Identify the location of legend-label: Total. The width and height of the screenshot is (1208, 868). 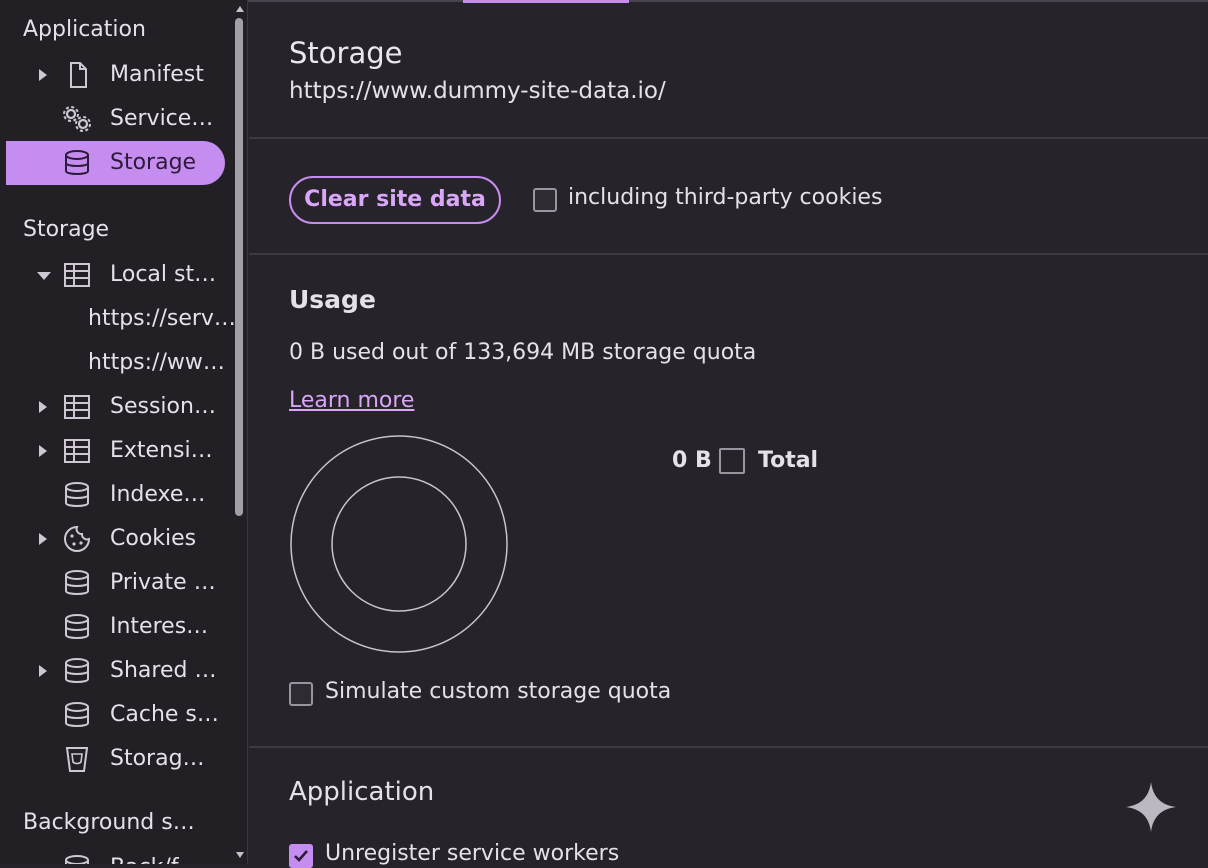
(788, 460).